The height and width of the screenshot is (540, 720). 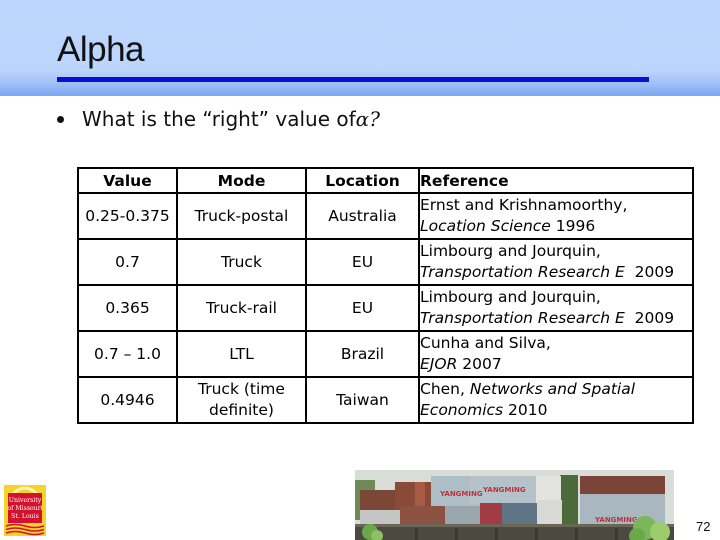 I want to click on cell-mode: Truck (time definite), so click(x=241, y=400).